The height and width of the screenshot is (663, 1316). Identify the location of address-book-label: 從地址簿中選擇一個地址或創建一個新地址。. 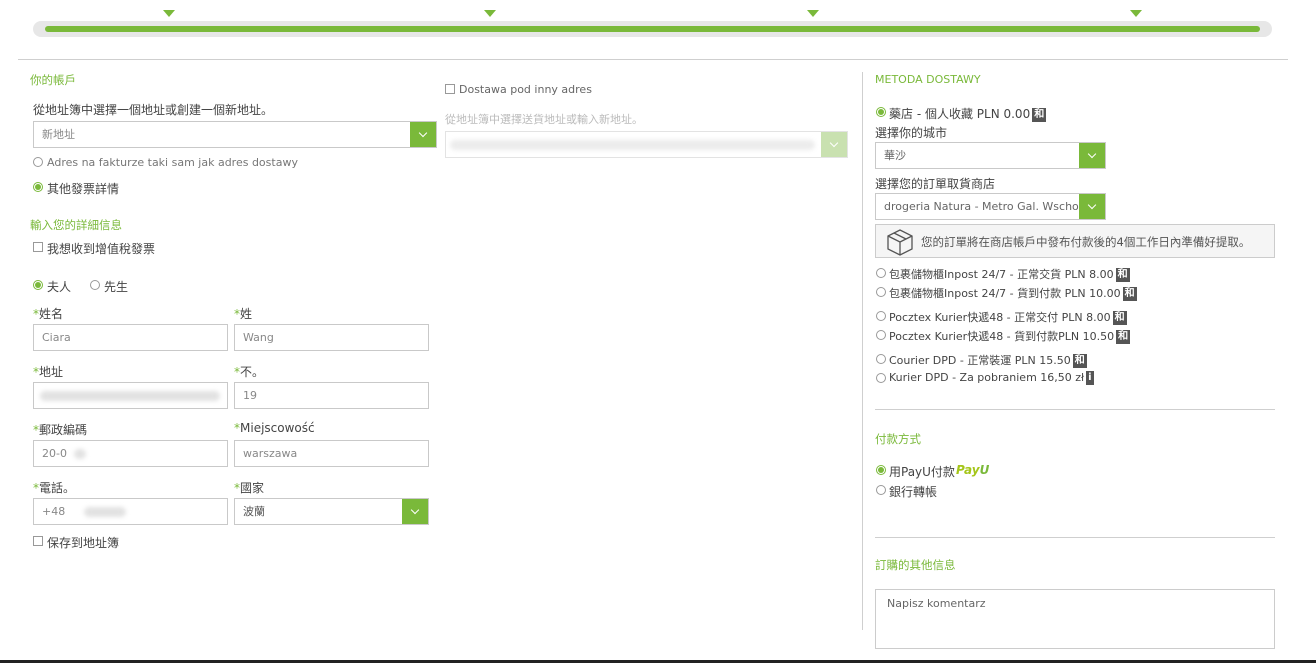
(153, 110).